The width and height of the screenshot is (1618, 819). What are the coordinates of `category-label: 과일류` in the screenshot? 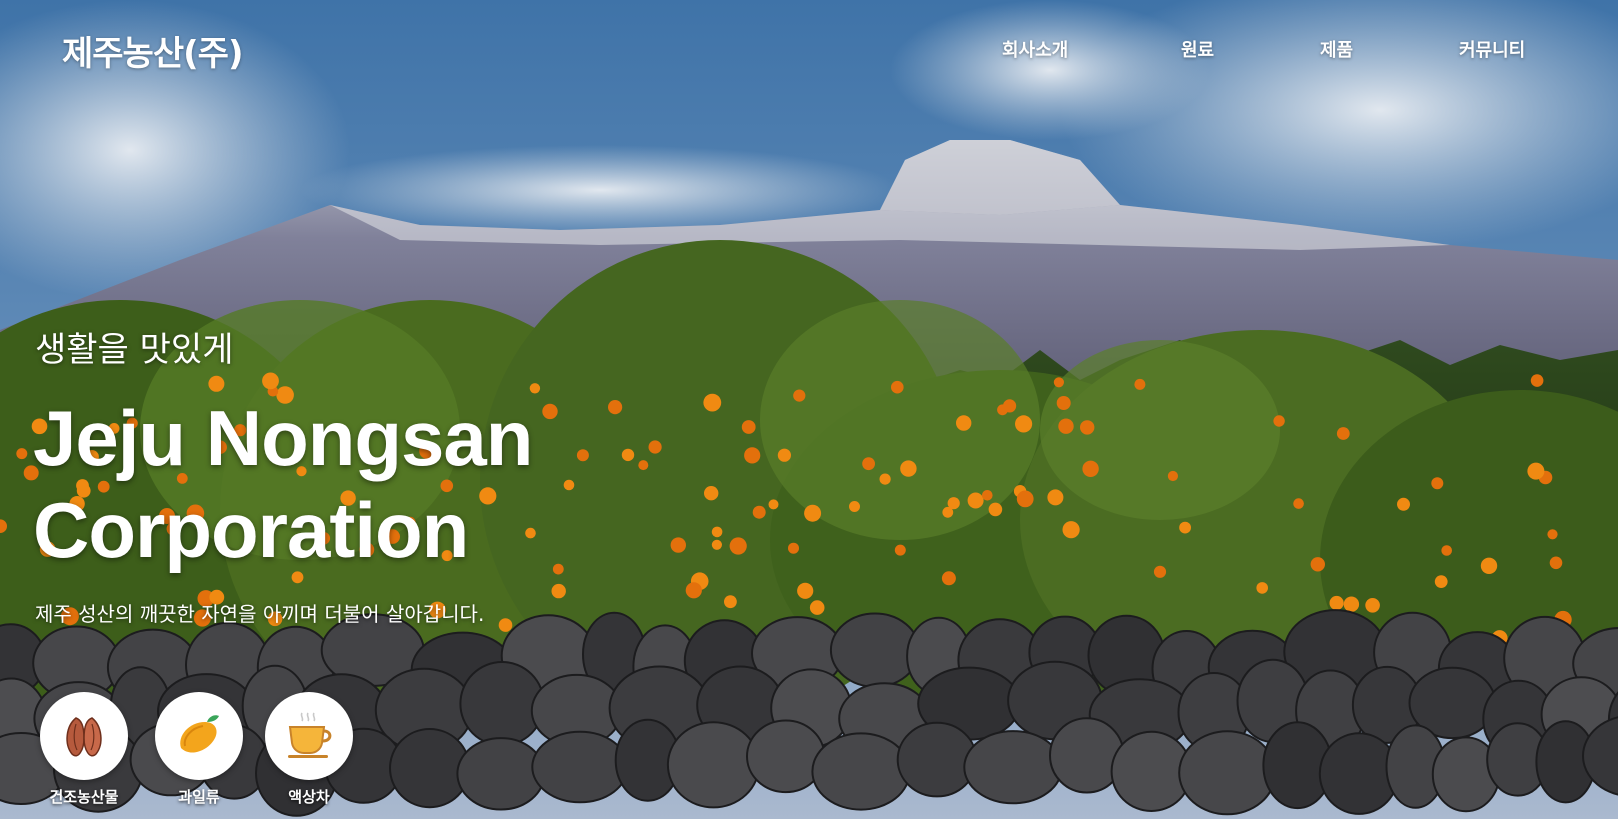 It's located at (199, 797).